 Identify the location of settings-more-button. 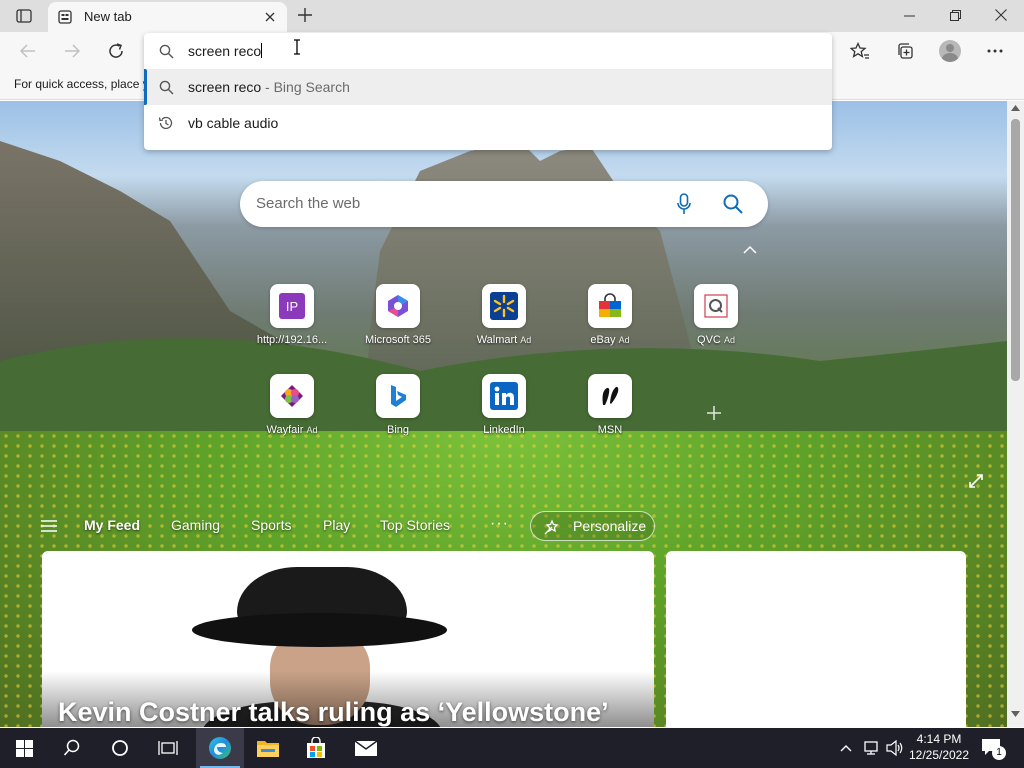
(995, 51).